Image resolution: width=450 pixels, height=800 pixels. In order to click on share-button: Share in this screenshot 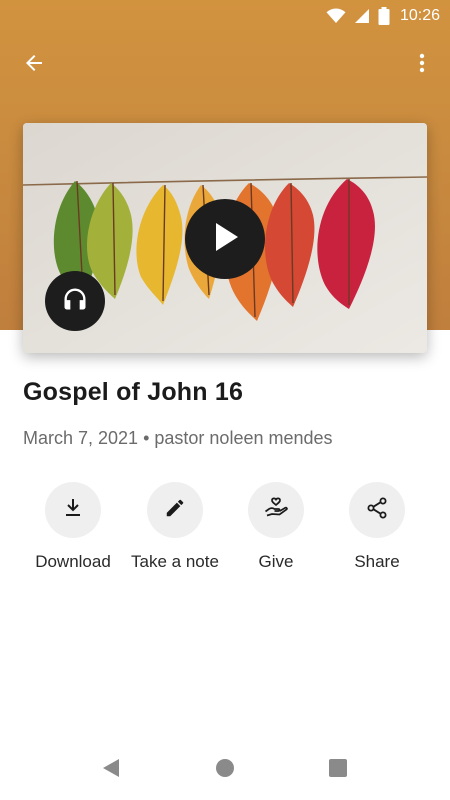, I will do `click(377, 527)`.